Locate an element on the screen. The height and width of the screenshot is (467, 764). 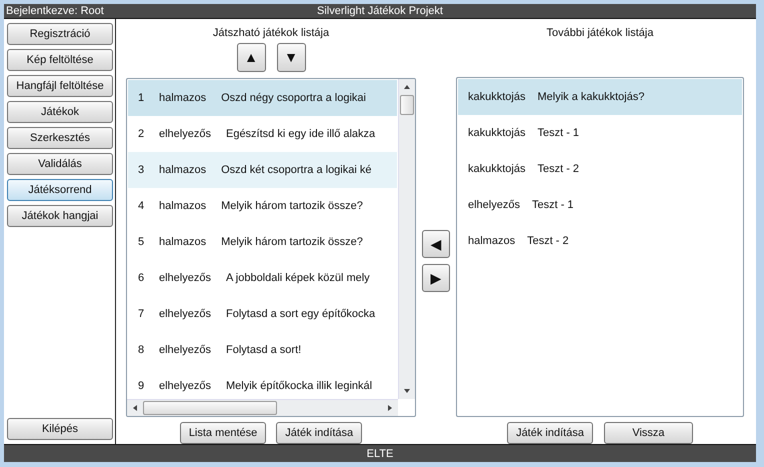
footer-text: ELTE is located at coordinates (380, 454).